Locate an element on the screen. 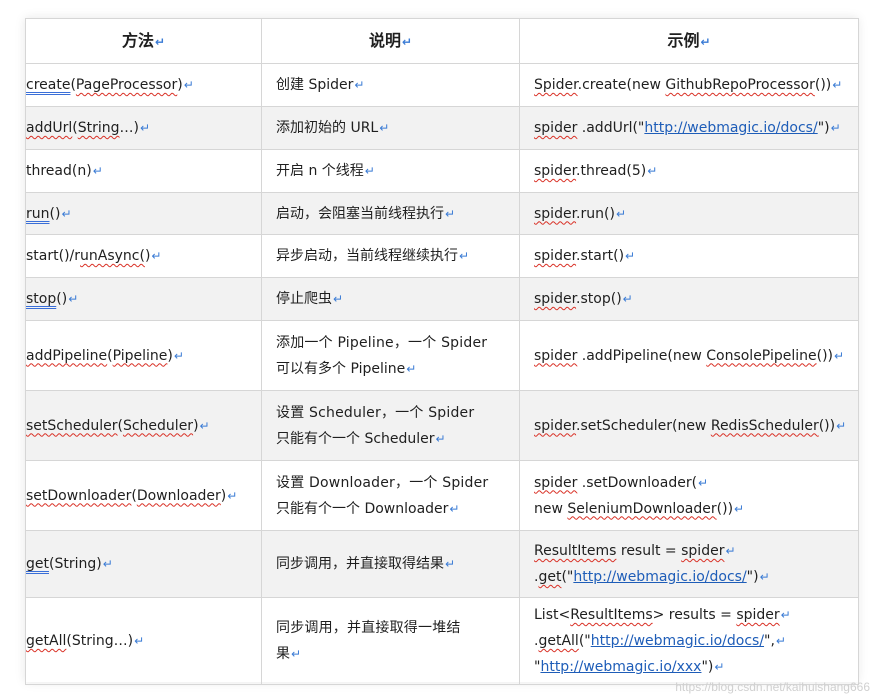 This screenshot has height=700, width=878. description-cell: 异步启动，当前线程继续执行↵ is located at coordinates (390, 256).